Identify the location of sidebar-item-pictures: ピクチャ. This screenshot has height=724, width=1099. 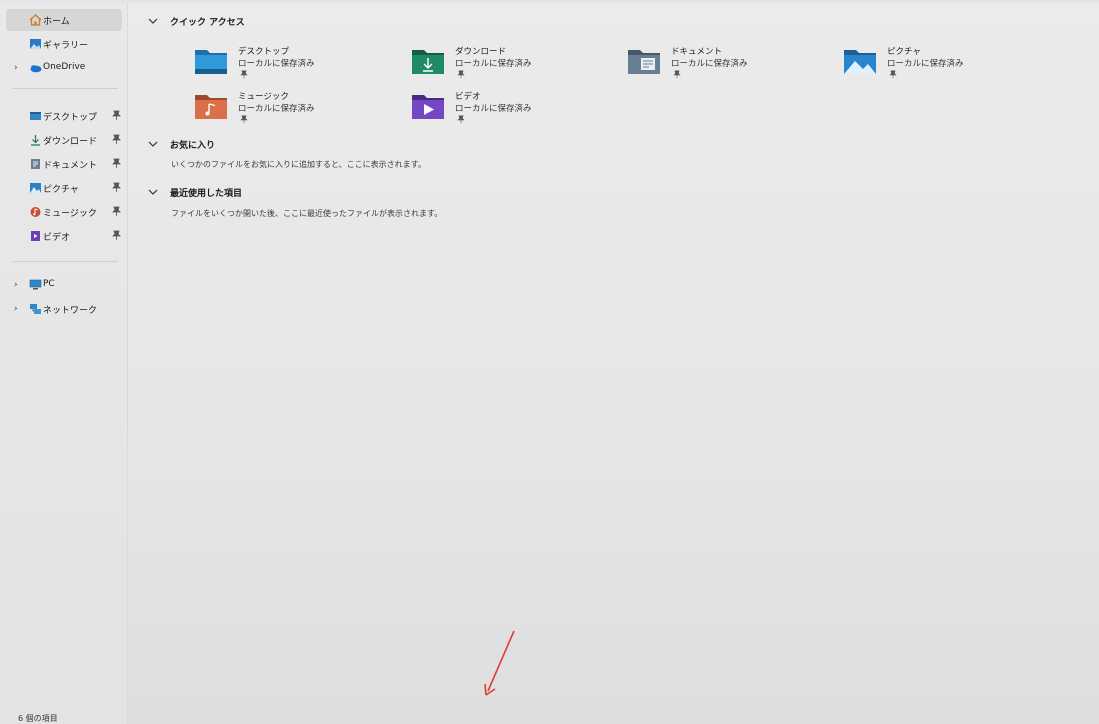
(64, 188).